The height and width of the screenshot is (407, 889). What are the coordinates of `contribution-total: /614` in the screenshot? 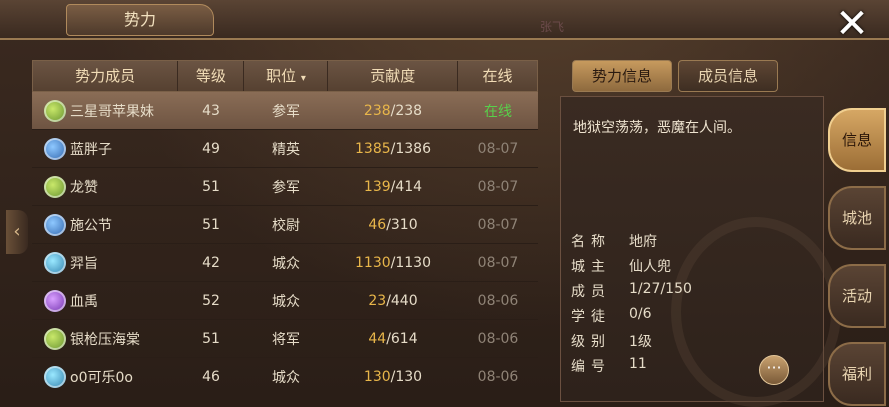 It's located at (402, 338).